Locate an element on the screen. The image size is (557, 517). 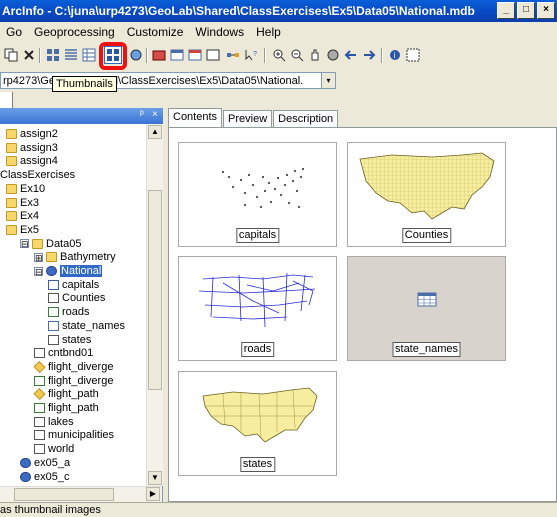
tree-item: municipalities is located at coordinates (74, 435).